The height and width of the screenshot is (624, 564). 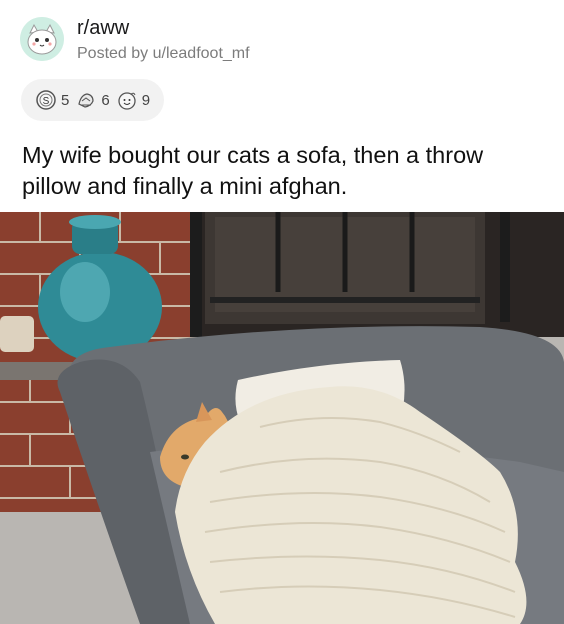 I want to click on award-wholesome: 9, so click(x=133, y=100).